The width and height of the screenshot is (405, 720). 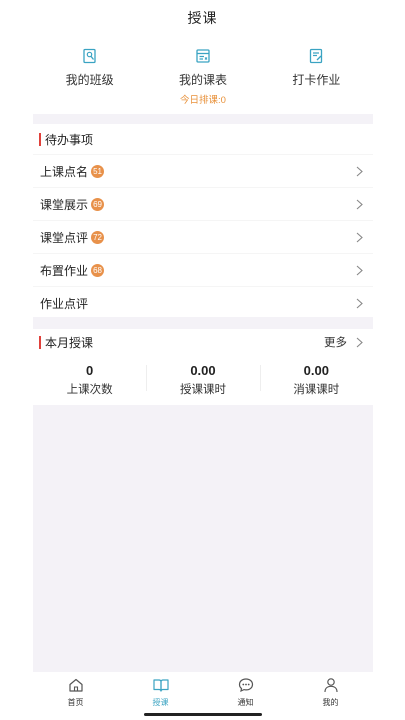 I want to click on more-label: 更多, so click(x=335, y=343).